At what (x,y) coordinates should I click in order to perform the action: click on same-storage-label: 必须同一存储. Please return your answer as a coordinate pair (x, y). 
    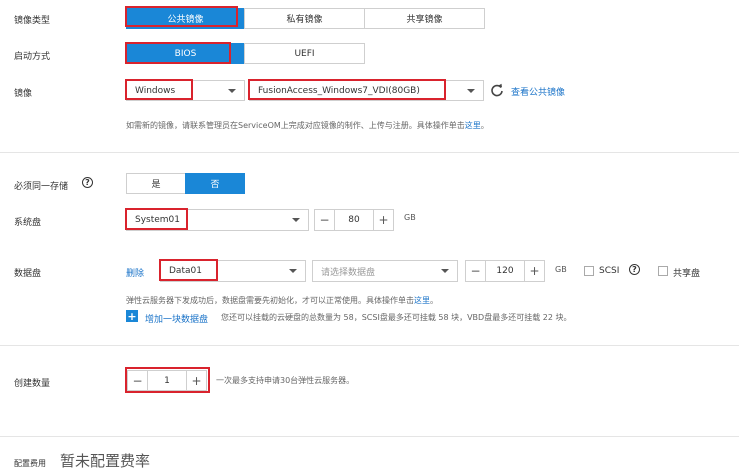
    Looking at the image, I should click on (41, 187).